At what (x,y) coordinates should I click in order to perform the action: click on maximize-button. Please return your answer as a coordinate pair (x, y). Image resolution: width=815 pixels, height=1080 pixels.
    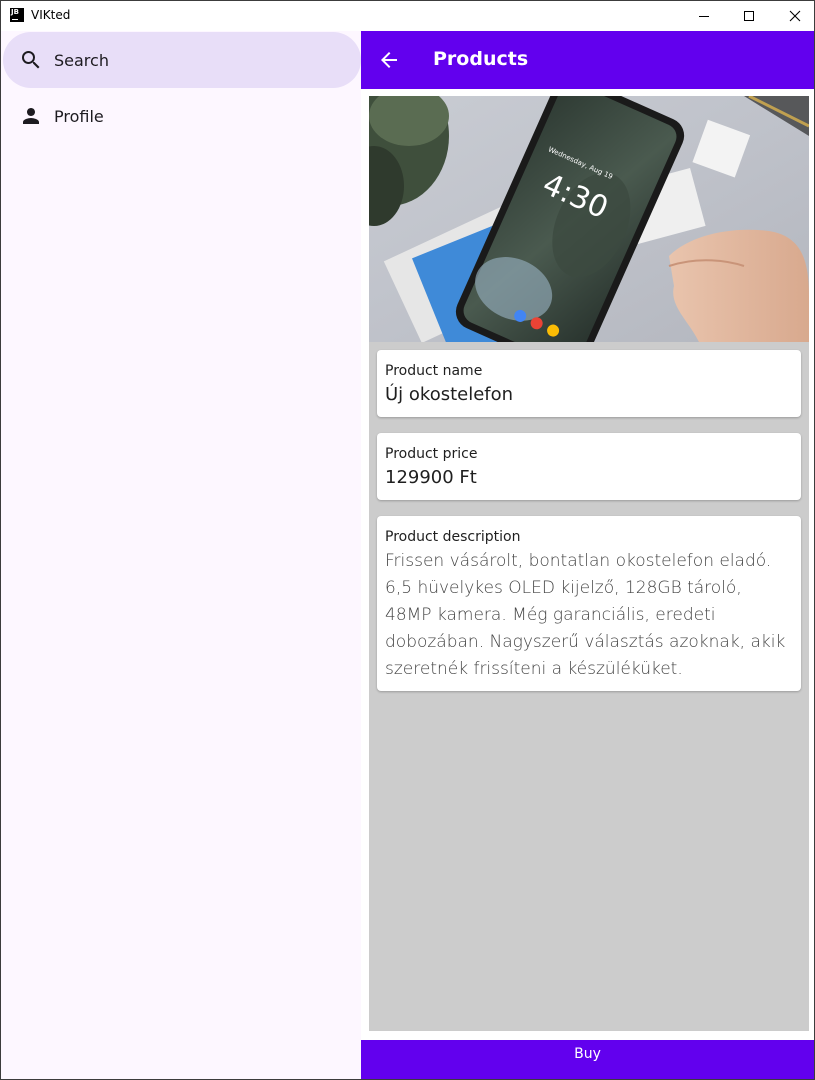
    Looking at the image, I should click on (749, 16).